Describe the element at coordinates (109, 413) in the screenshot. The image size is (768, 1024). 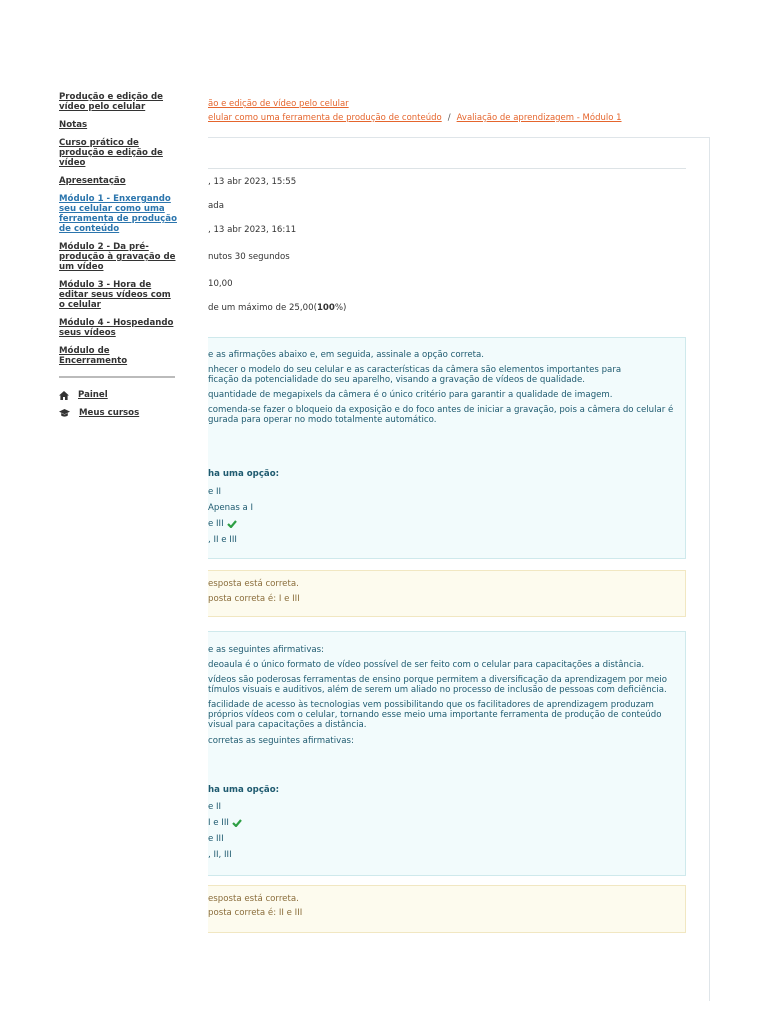
I see `meus-cursos-label: Meus cursos` at that location.